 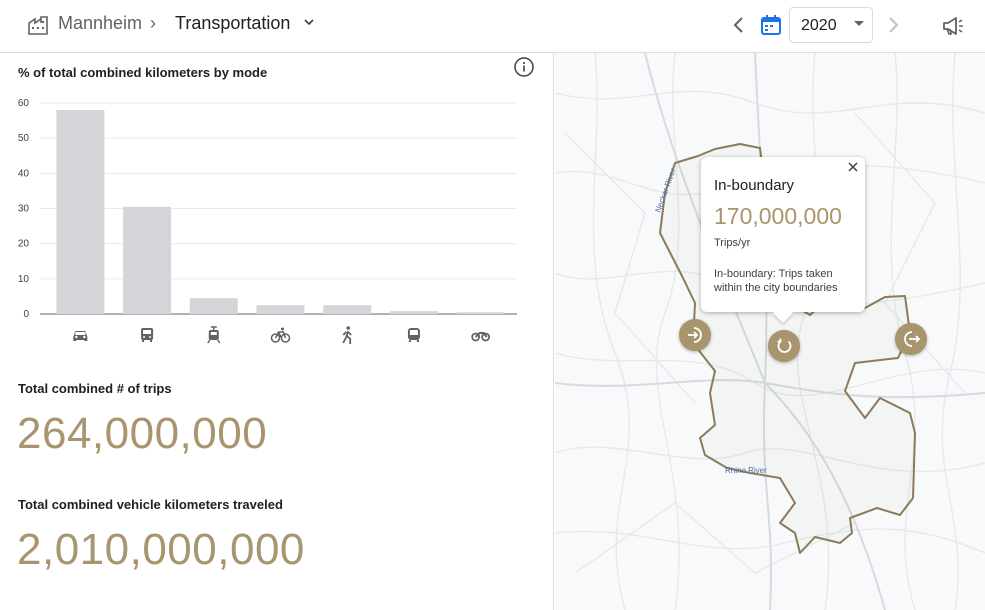 What do you see at coordinates (24, 173) in the screenshot?
I see `y-tick-label: 40` at bounding box center [24, 173].